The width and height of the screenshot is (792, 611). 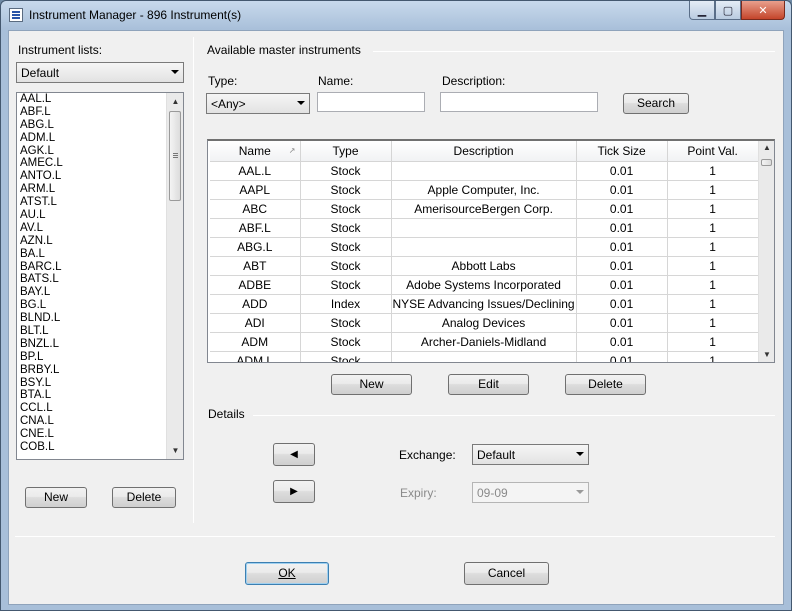 I want to click on window-title: Instrument Manager - 896 Instrument(s), so click(x=135, y=15).